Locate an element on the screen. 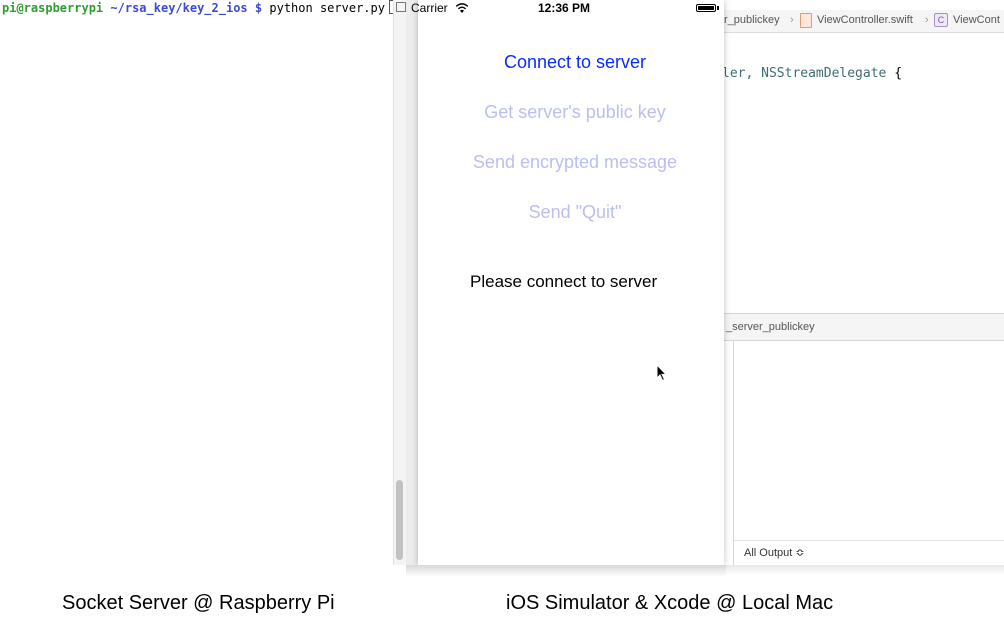  terminal-scrollbar-thumb is located at coordinates (399, 520).